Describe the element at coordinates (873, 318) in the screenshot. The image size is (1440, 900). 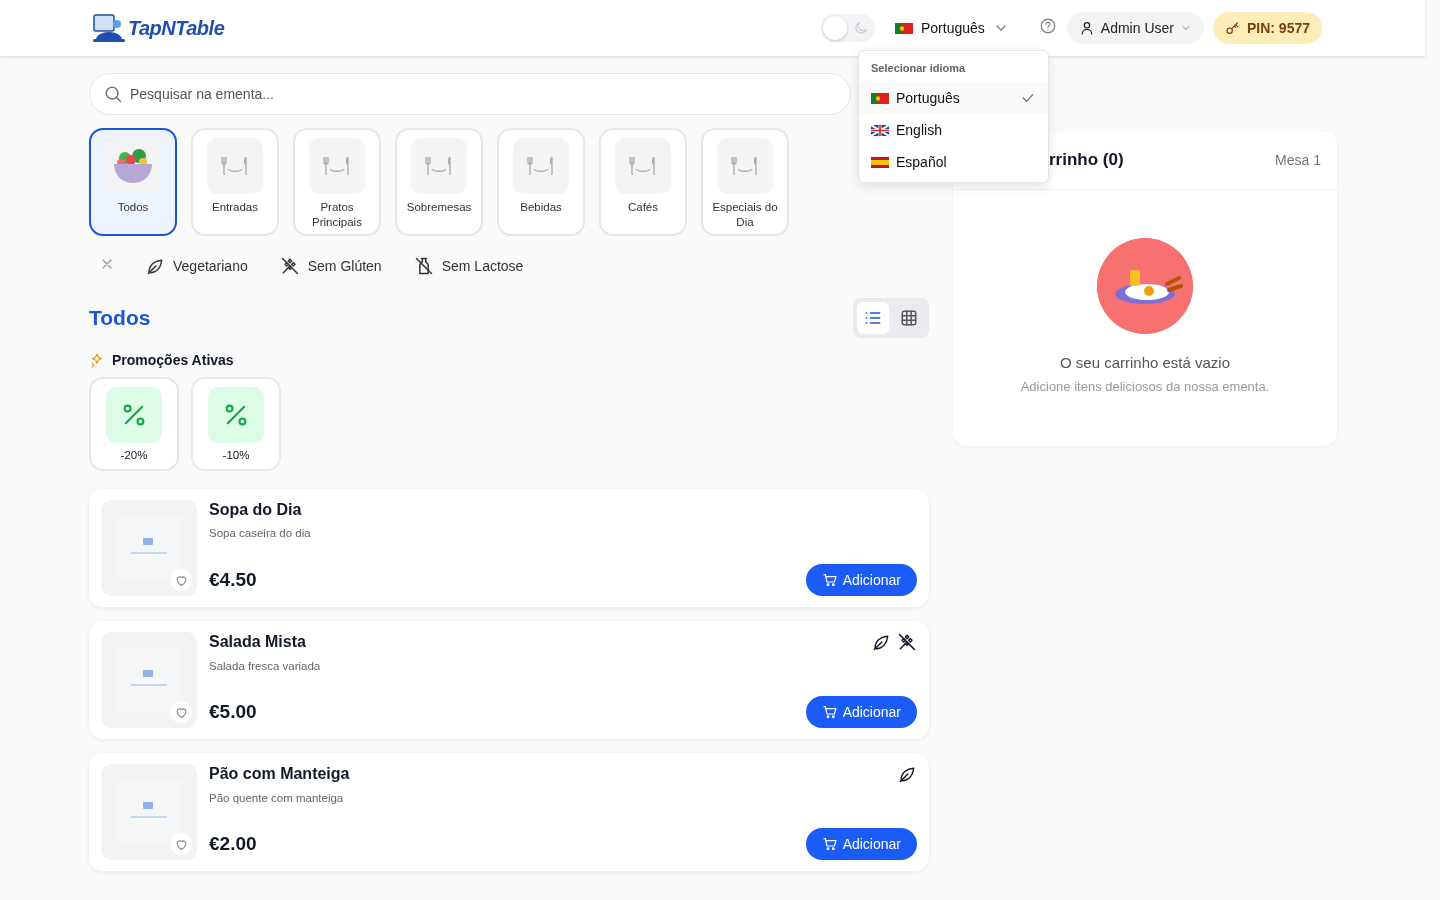
I see `view-button` at that location.